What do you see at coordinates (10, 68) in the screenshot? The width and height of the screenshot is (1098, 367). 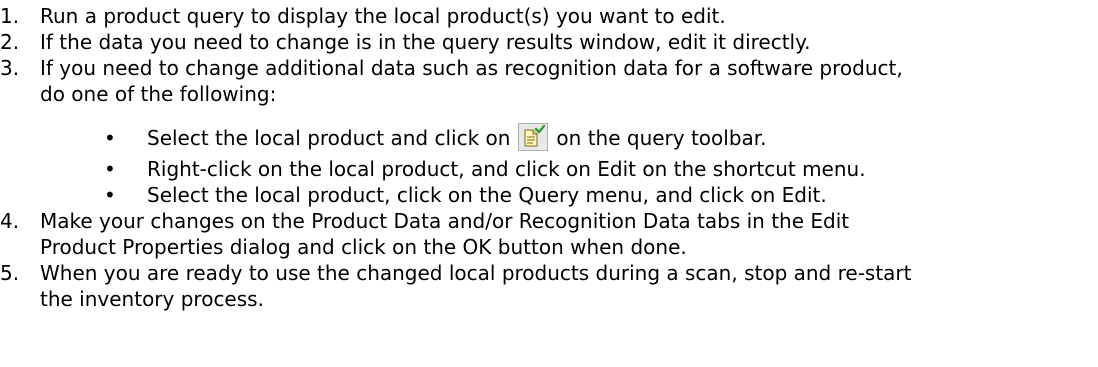 I see `step-number: 3.` at bounding box center [10, 68].